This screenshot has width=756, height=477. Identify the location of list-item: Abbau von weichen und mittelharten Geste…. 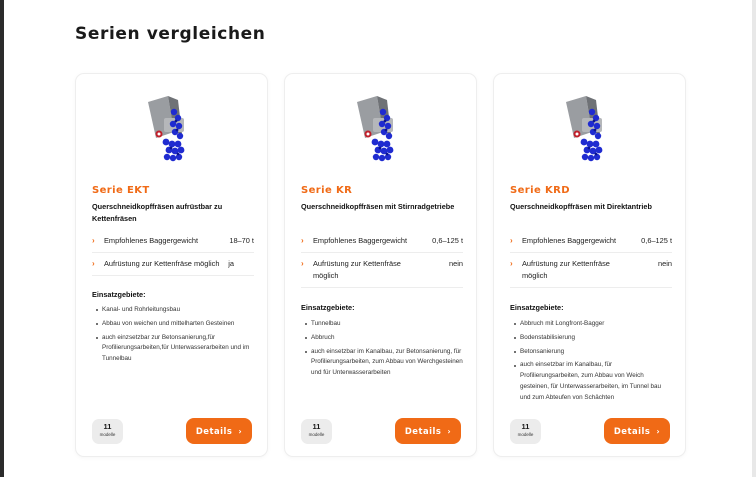
(173, 324).